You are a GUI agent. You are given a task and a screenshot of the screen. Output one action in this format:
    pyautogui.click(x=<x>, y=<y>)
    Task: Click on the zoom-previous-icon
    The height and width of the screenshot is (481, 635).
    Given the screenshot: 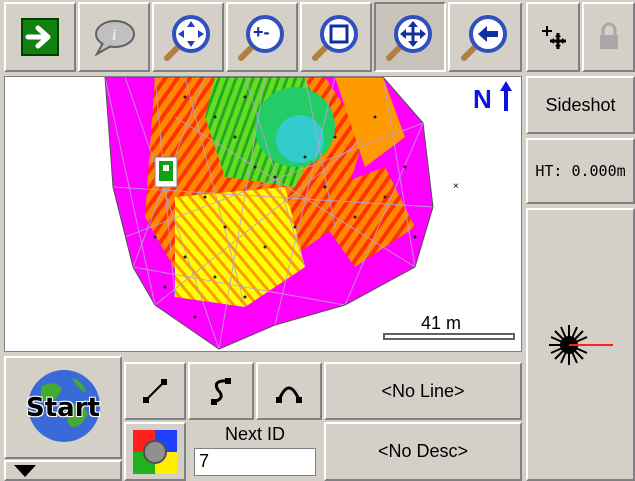 What is the action you would take?
    pyautogui.click(x=484, y=38)
    